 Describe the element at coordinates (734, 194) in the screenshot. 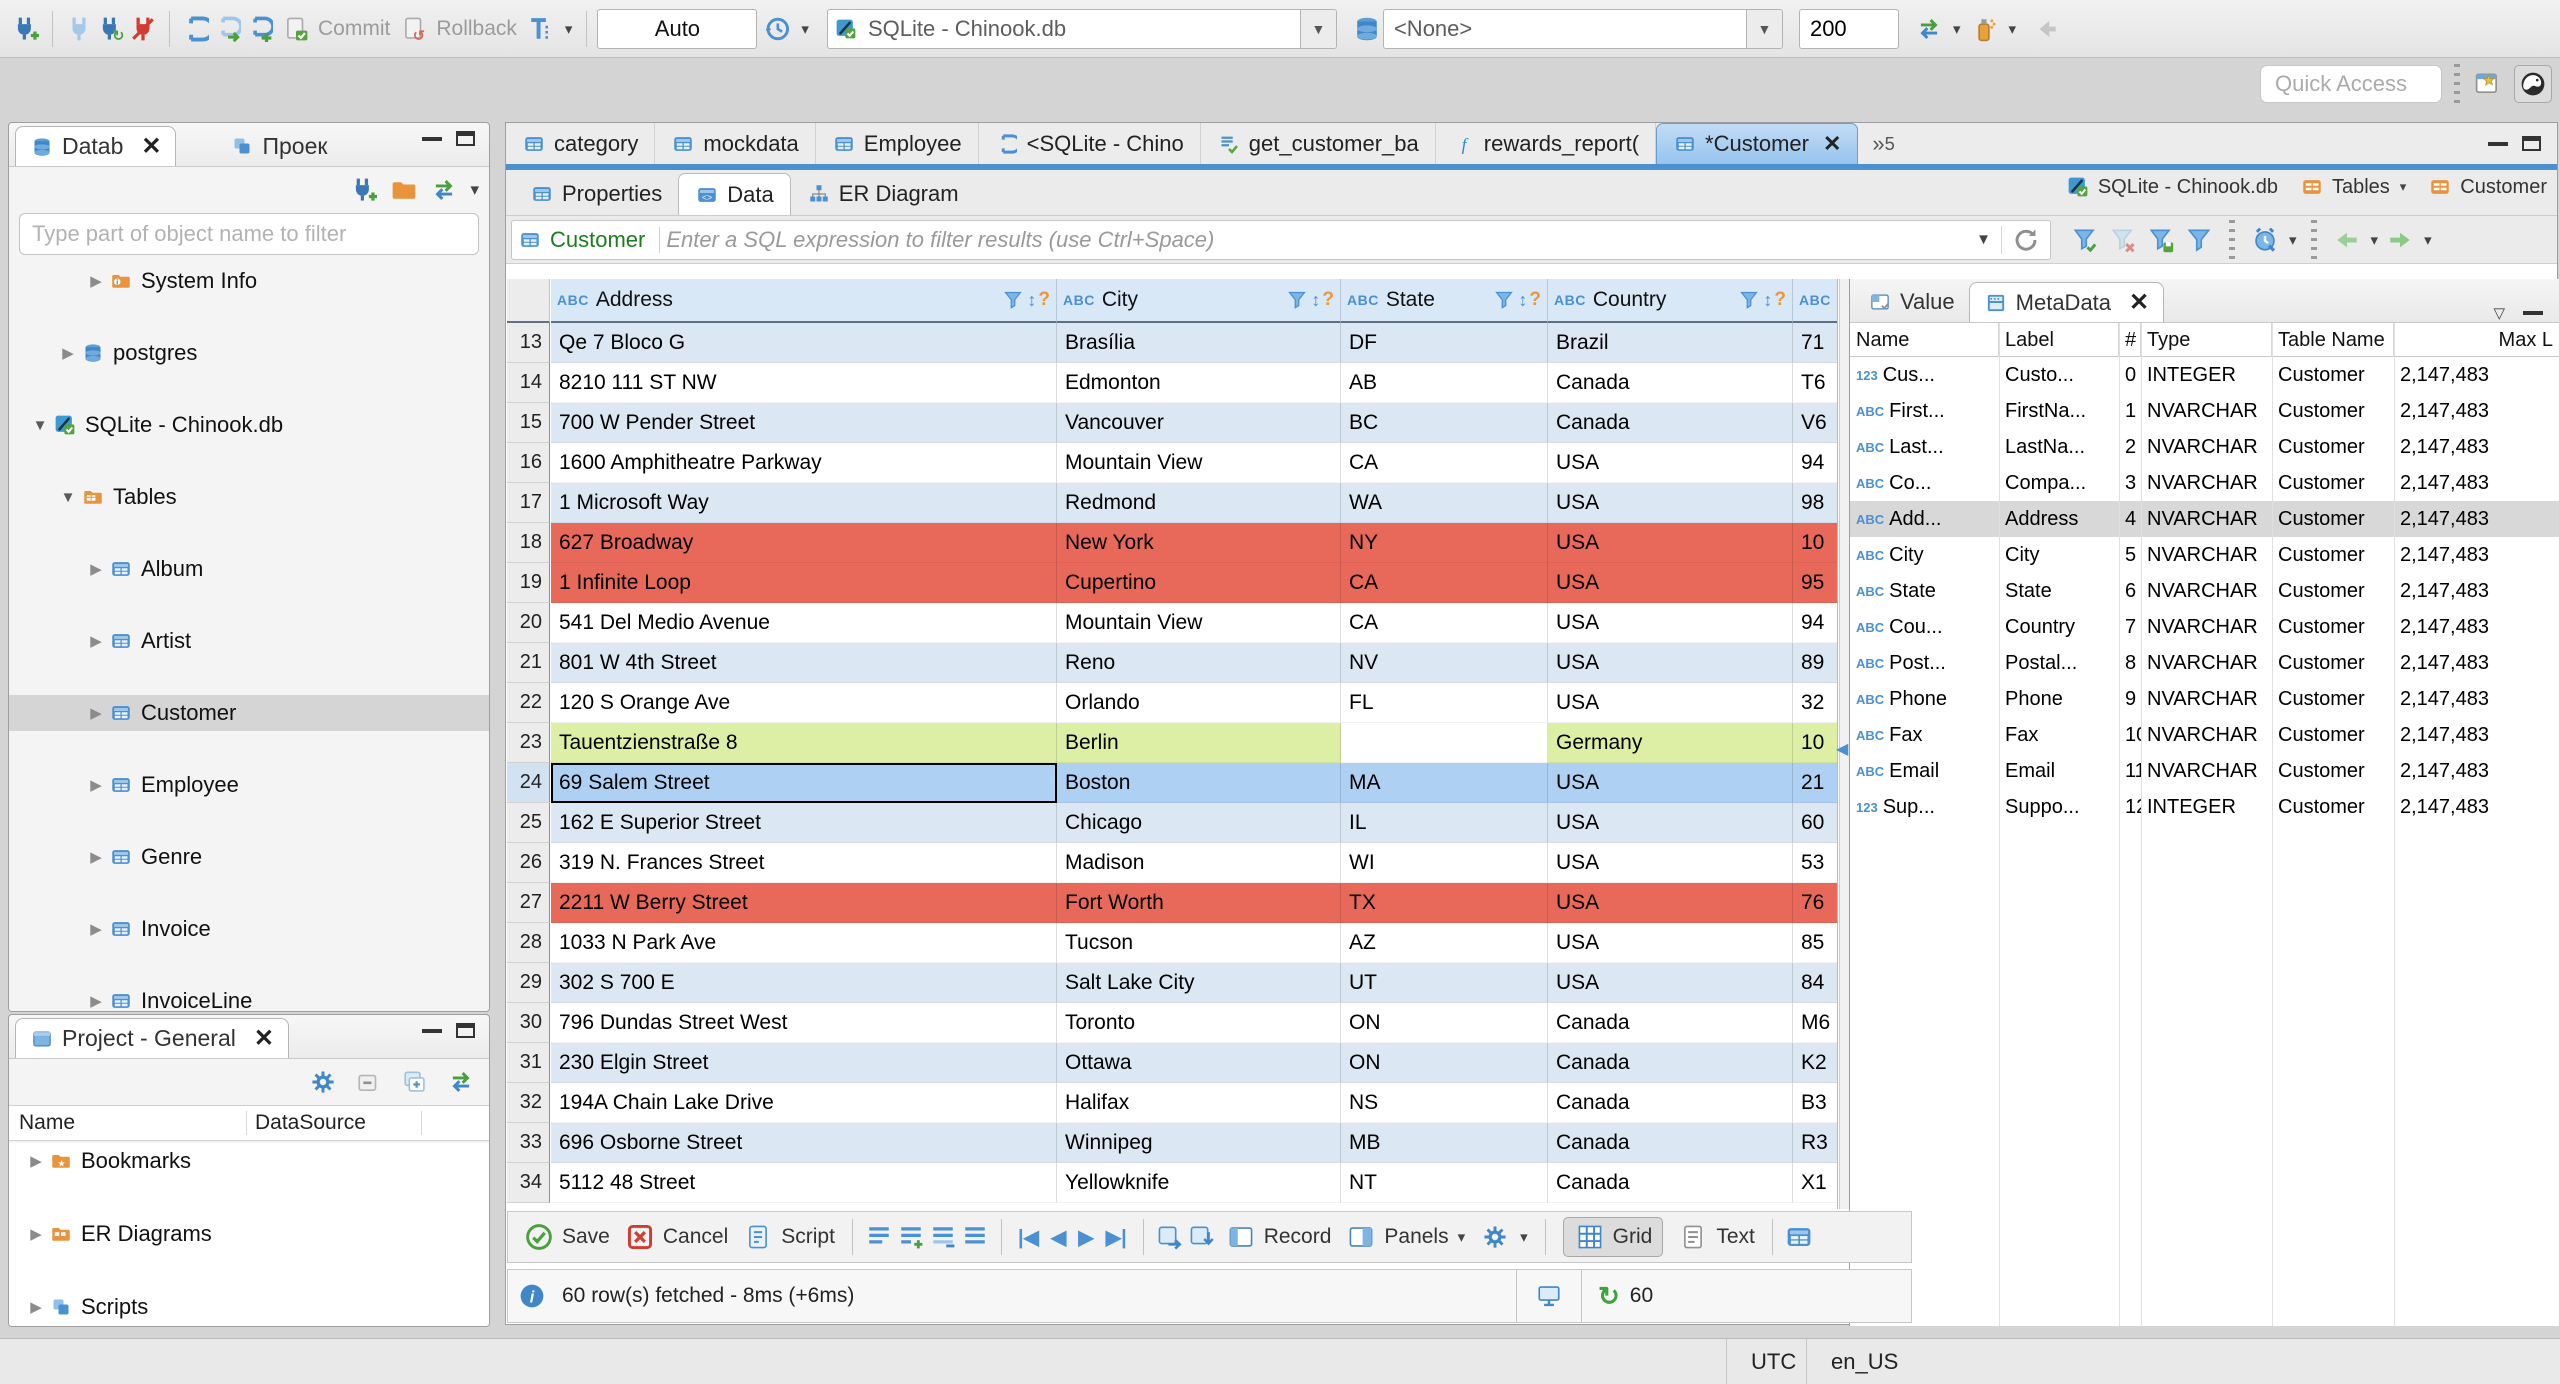

I see `tab-data: <> Data` at that location.